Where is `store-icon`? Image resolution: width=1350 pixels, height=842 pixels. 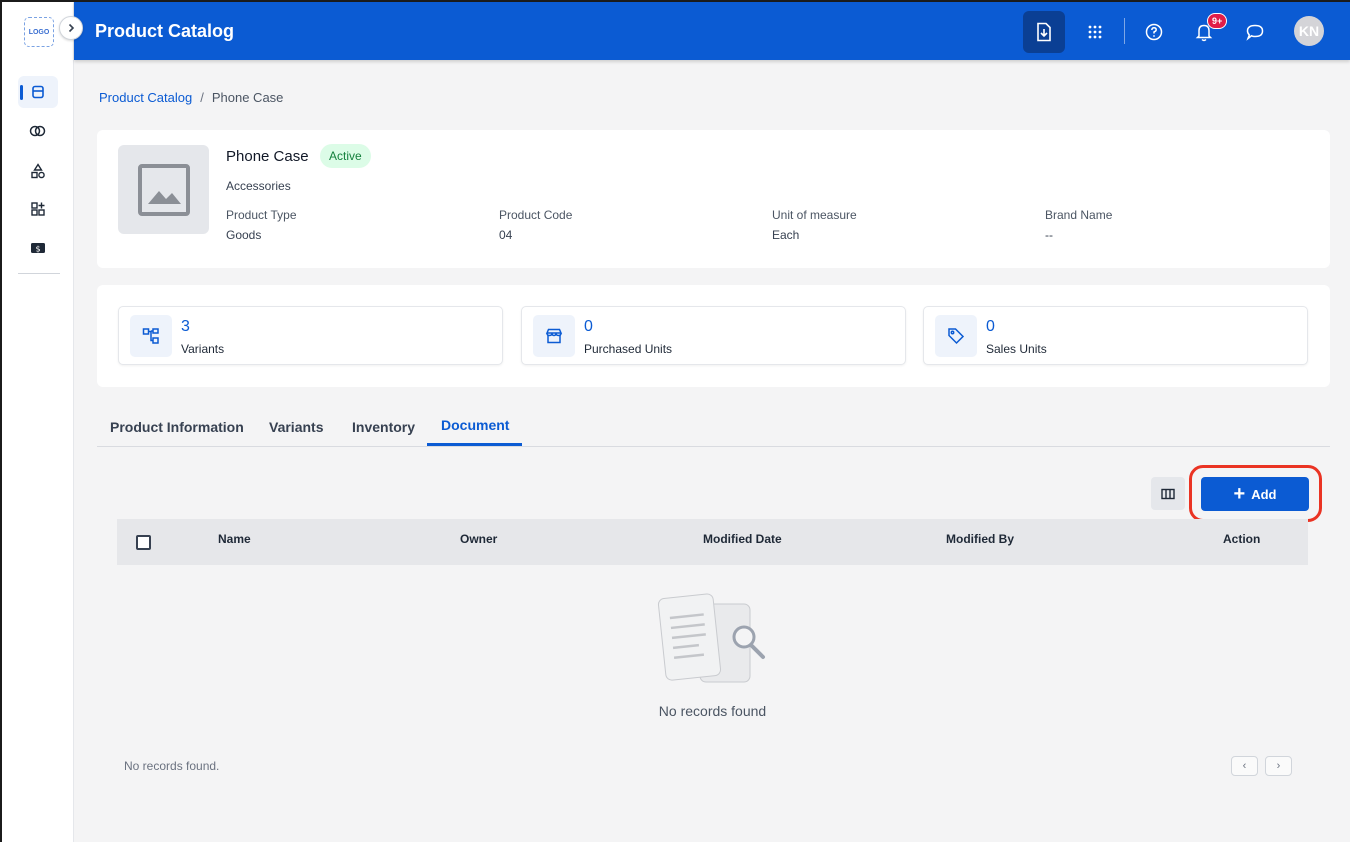
store-icon is located at coordinates (554, 336).